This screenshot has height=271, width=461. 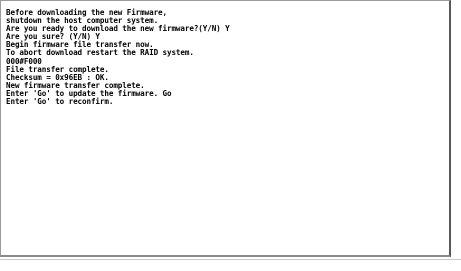 I want to click on window-edge-bottom, so click(x=230, y=265).